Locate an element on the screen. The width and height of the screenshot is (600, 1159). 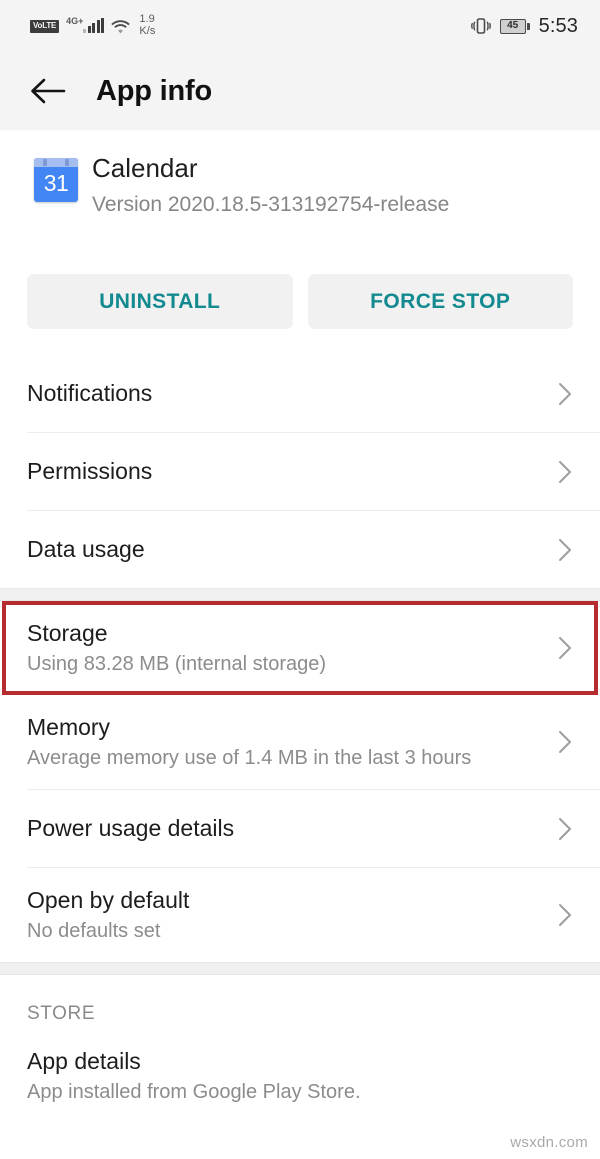
wifi-icon is located at coordinates (121, 26).